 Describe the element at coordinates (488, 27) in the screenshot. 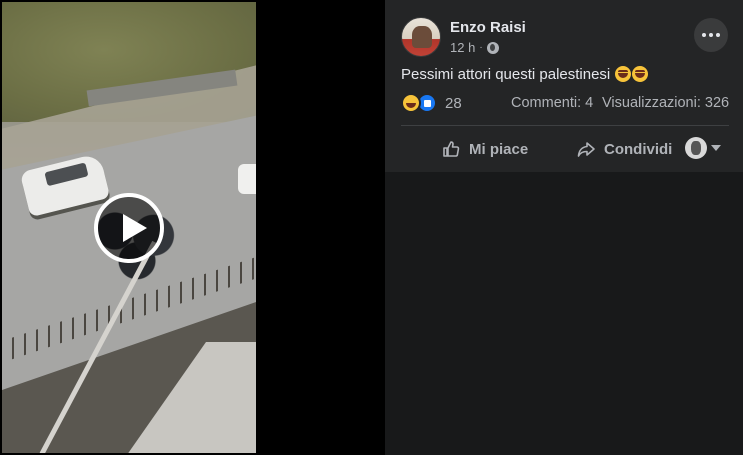

I see `author-name: Enzo Raisi` at that location.